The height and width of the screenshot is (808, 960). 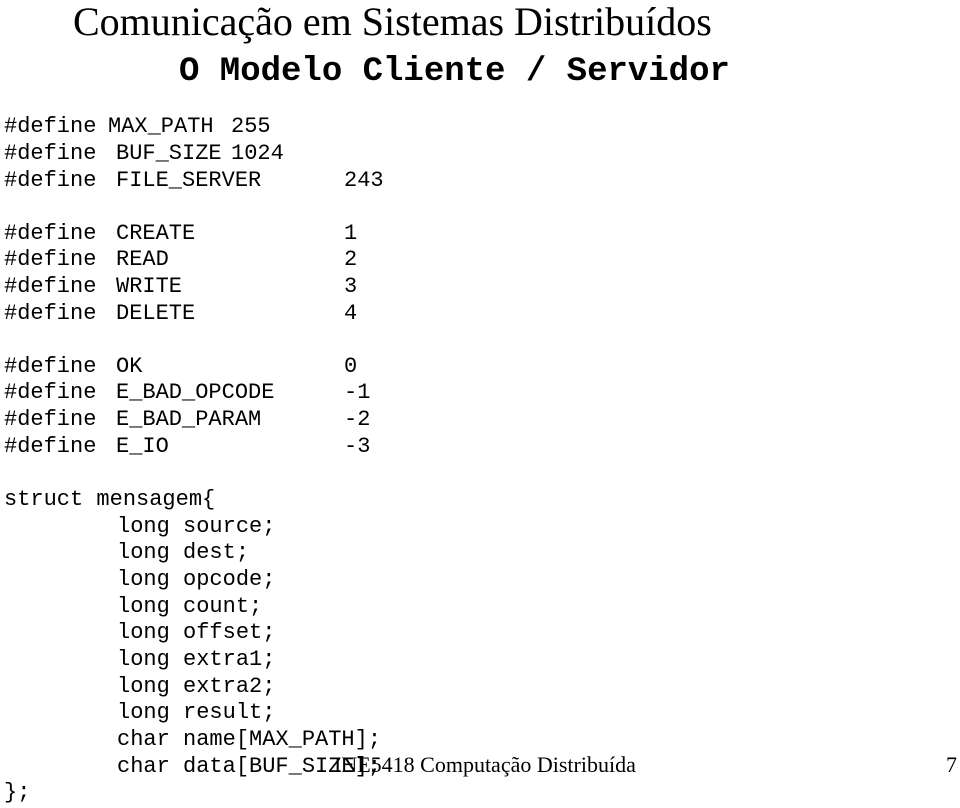 What do you see at coordinates (392, 22) in the screenshot?
I see `slide-title-text: Comunicação em Sistemas Distribuídos` at bounding box center [392, 22].